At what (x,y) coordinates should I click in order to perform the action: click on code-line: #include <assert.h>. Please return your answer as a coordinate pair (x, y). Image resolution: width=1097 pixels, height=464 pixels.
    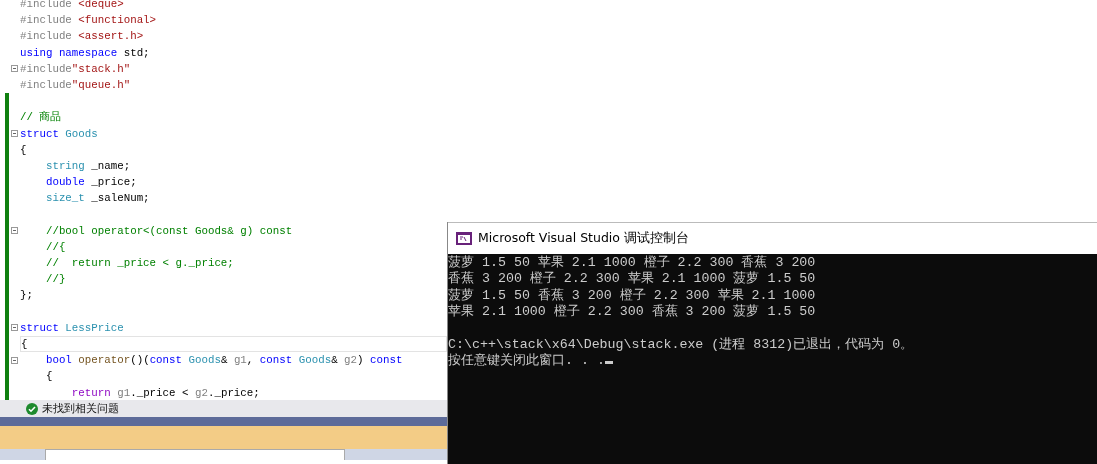
    Looking at the image, I should click on (82, 37).